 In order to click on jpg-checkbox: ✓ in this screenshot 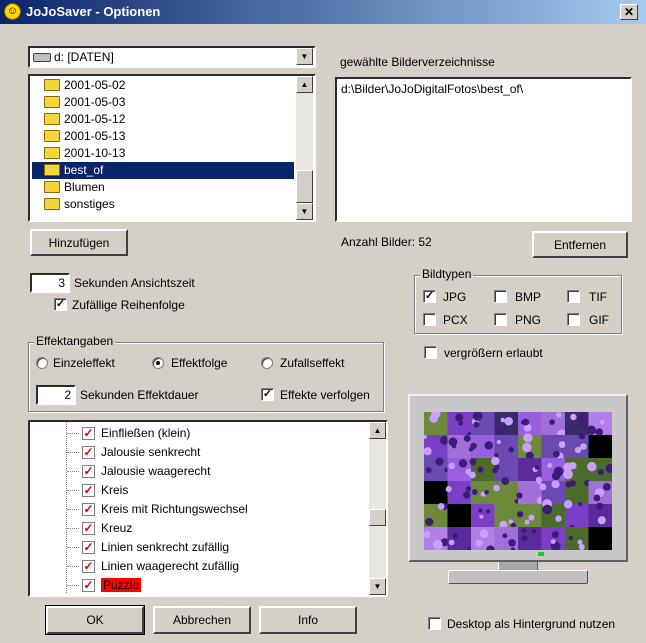, I will do `click(429, 296)`.